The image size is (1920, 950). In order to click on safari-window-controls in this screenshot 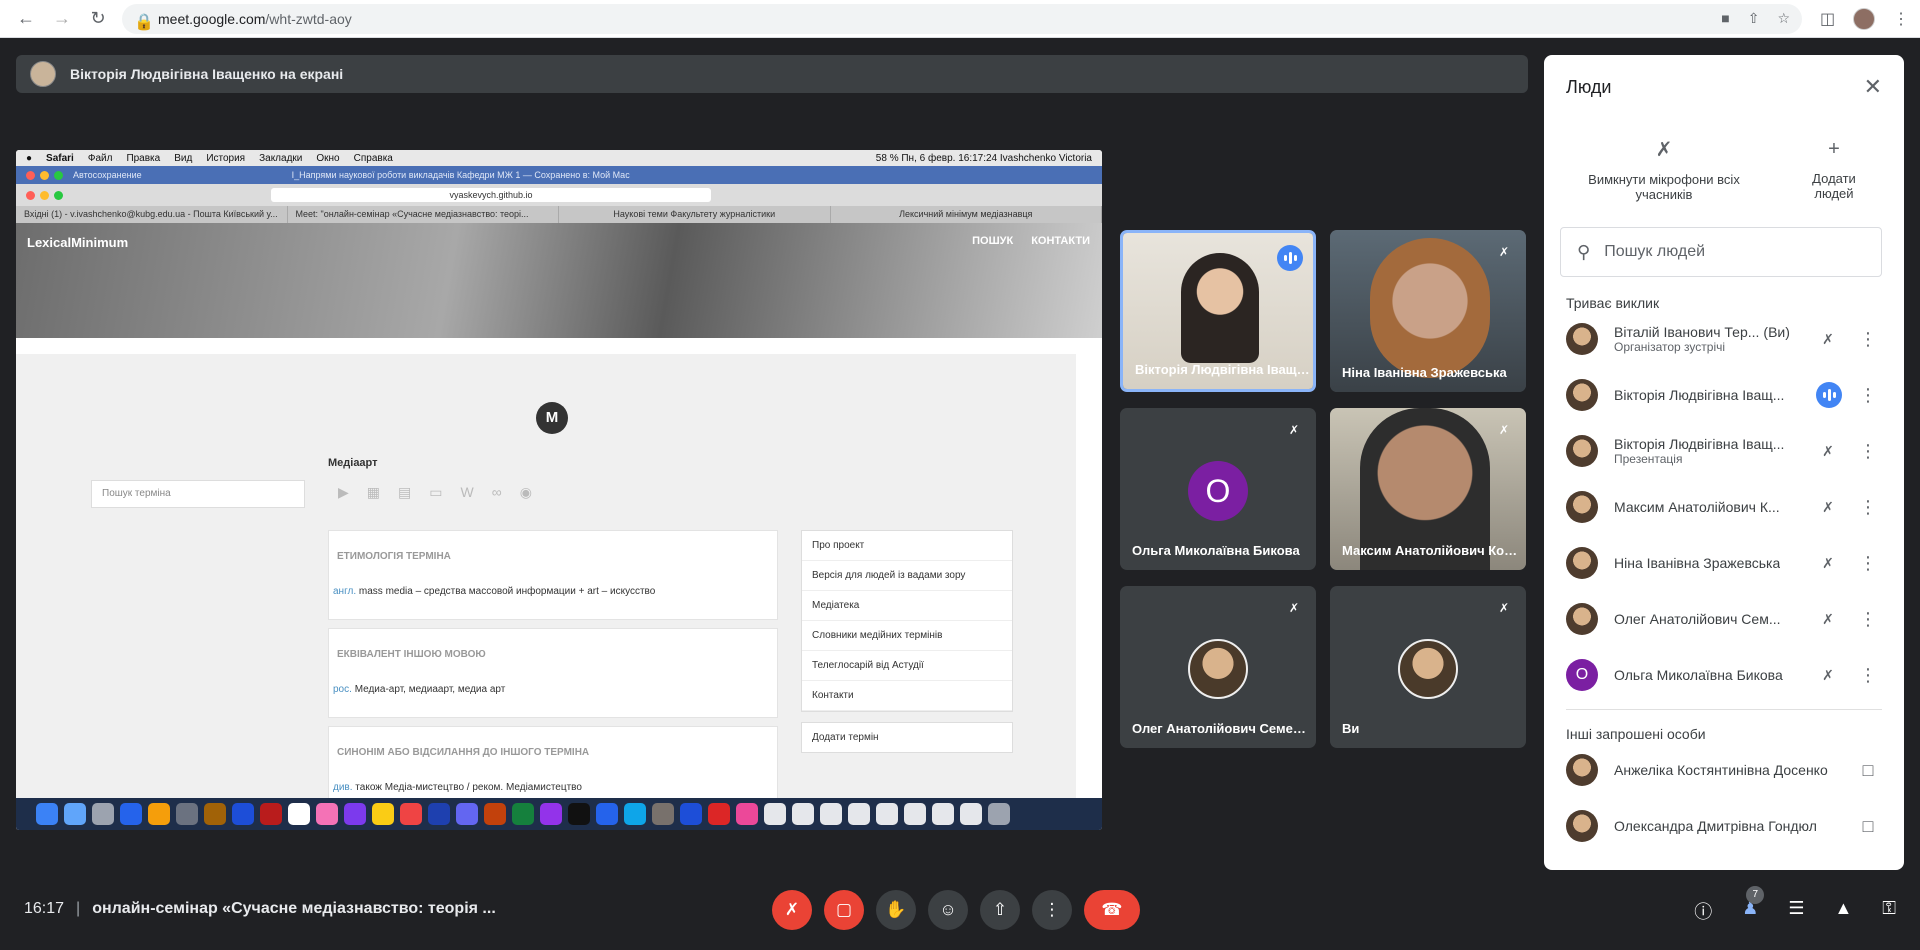, I will do `click(44, 195)`.